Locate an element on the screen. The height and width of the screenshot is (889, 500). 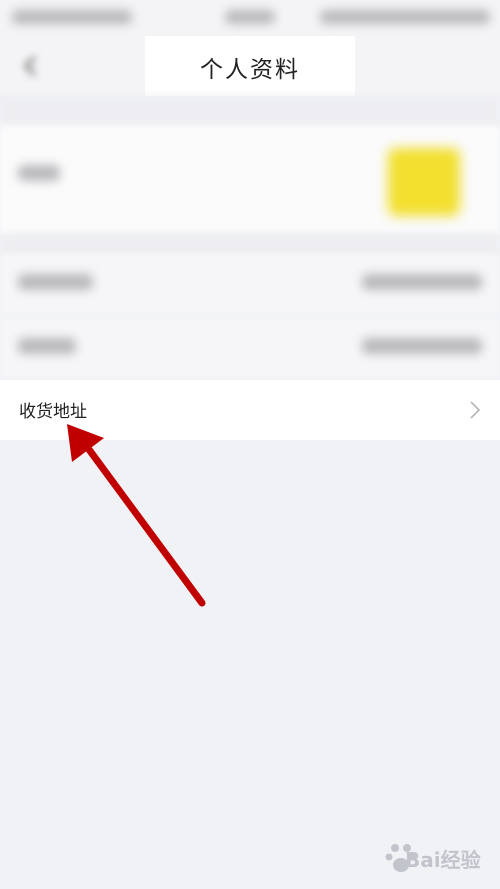
header: 个人资料 is located at coordinates (250, 66).